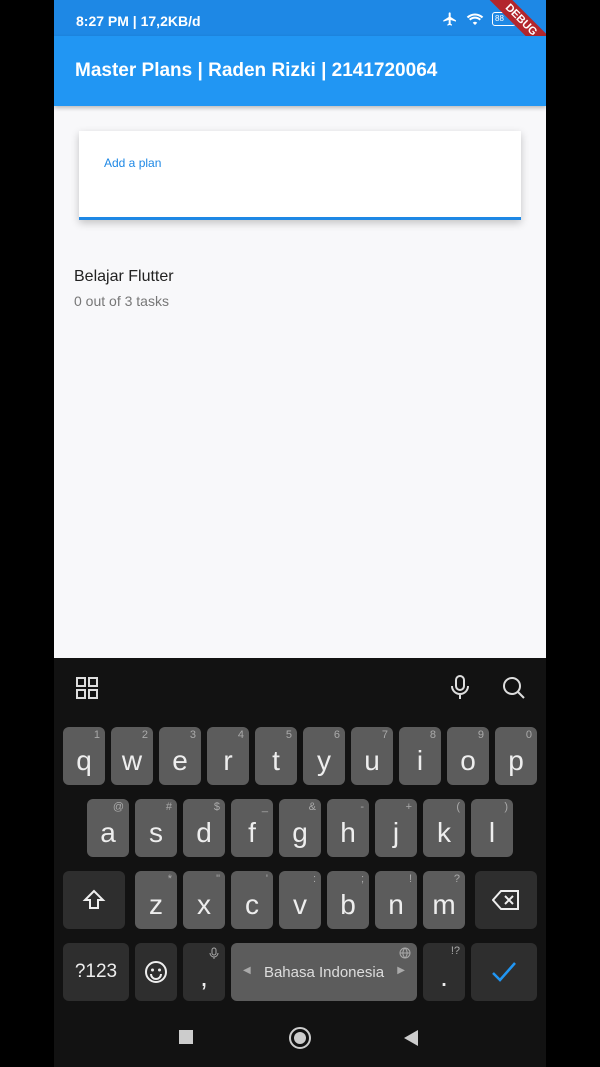 Image resolution: width=600 pixels, height=1067 pixels. I want to click on key-s: # s, so click(156, 828).